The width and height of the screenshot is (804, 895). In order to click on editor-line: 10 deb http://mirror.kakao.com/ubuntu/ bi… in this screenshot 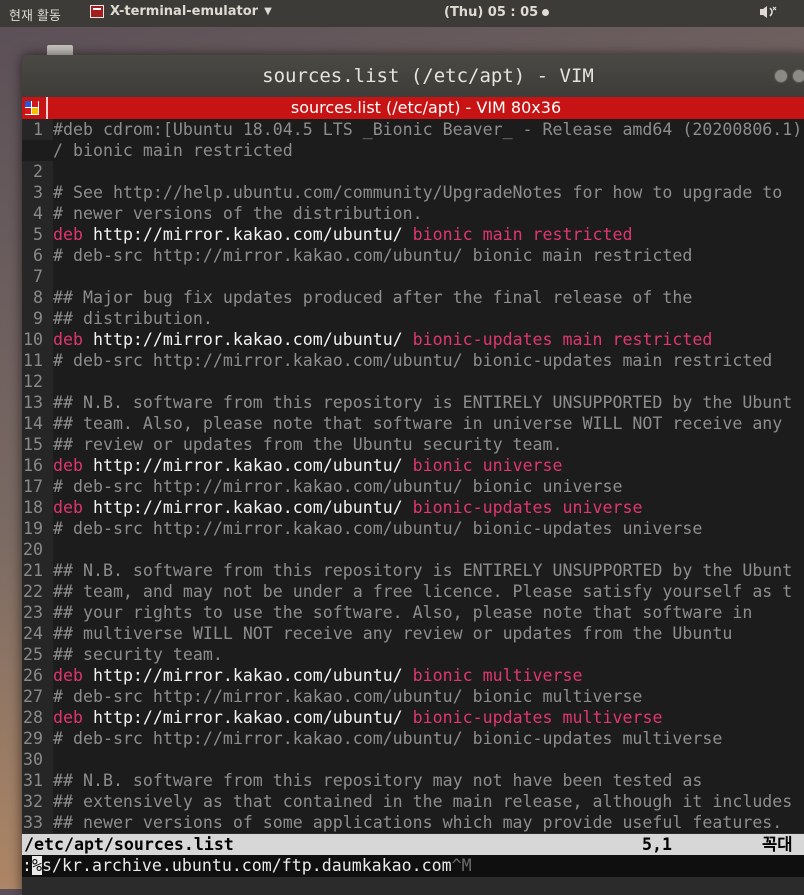, I will do `click(413, 339)`.